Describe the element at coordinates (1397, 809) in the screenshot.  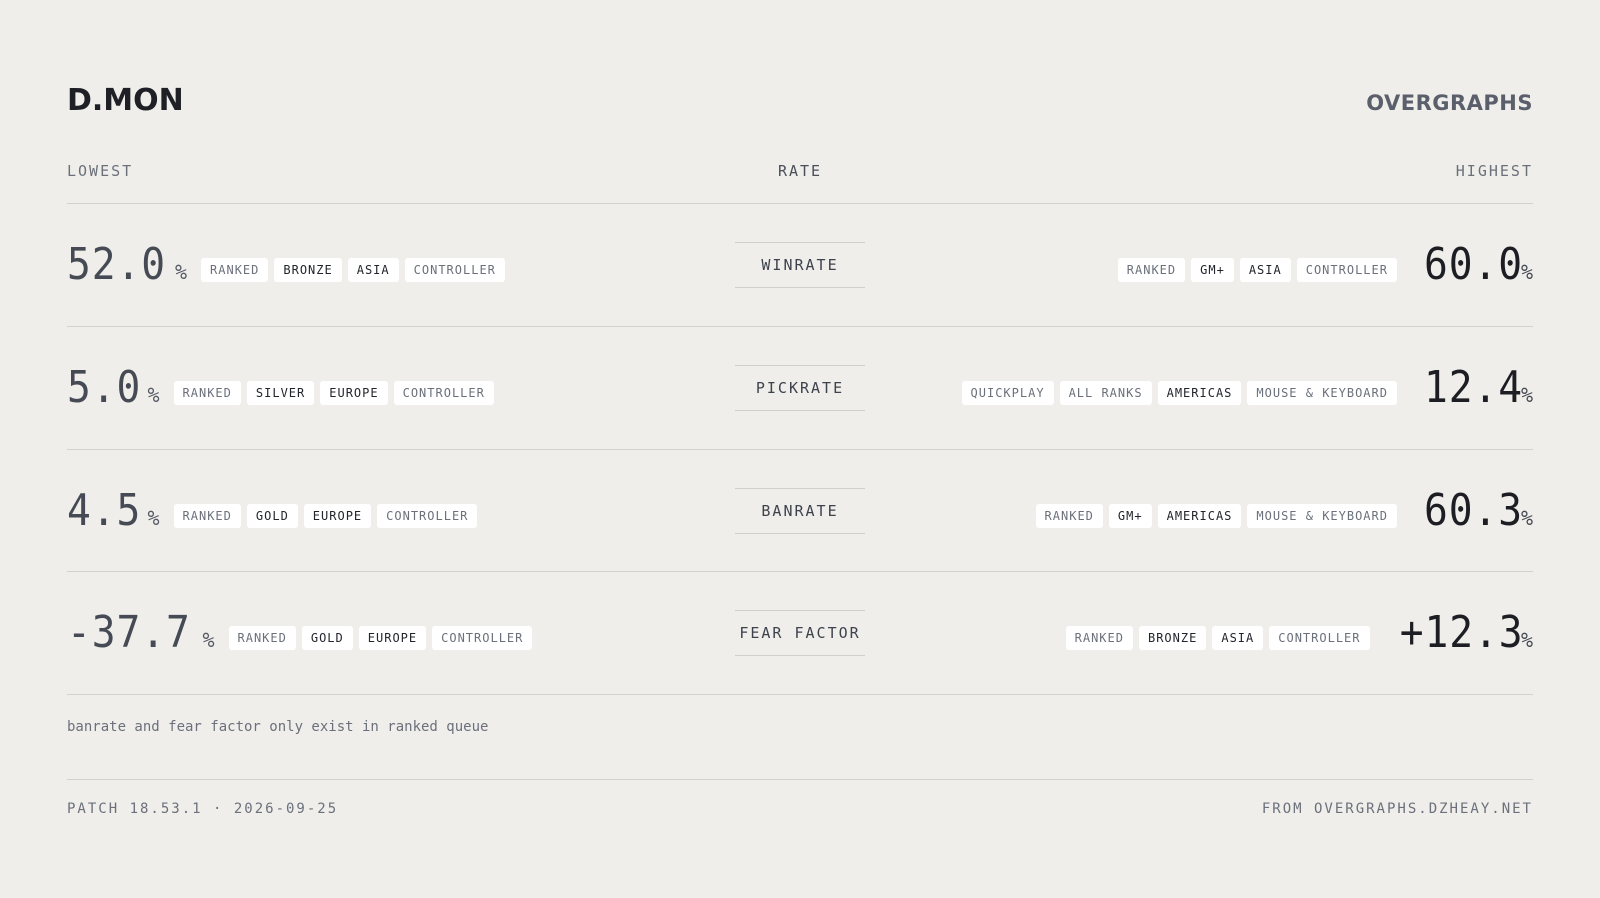
I see `source-link: FROM OVERGRAPHS.DZHEAY.NET` at that location.